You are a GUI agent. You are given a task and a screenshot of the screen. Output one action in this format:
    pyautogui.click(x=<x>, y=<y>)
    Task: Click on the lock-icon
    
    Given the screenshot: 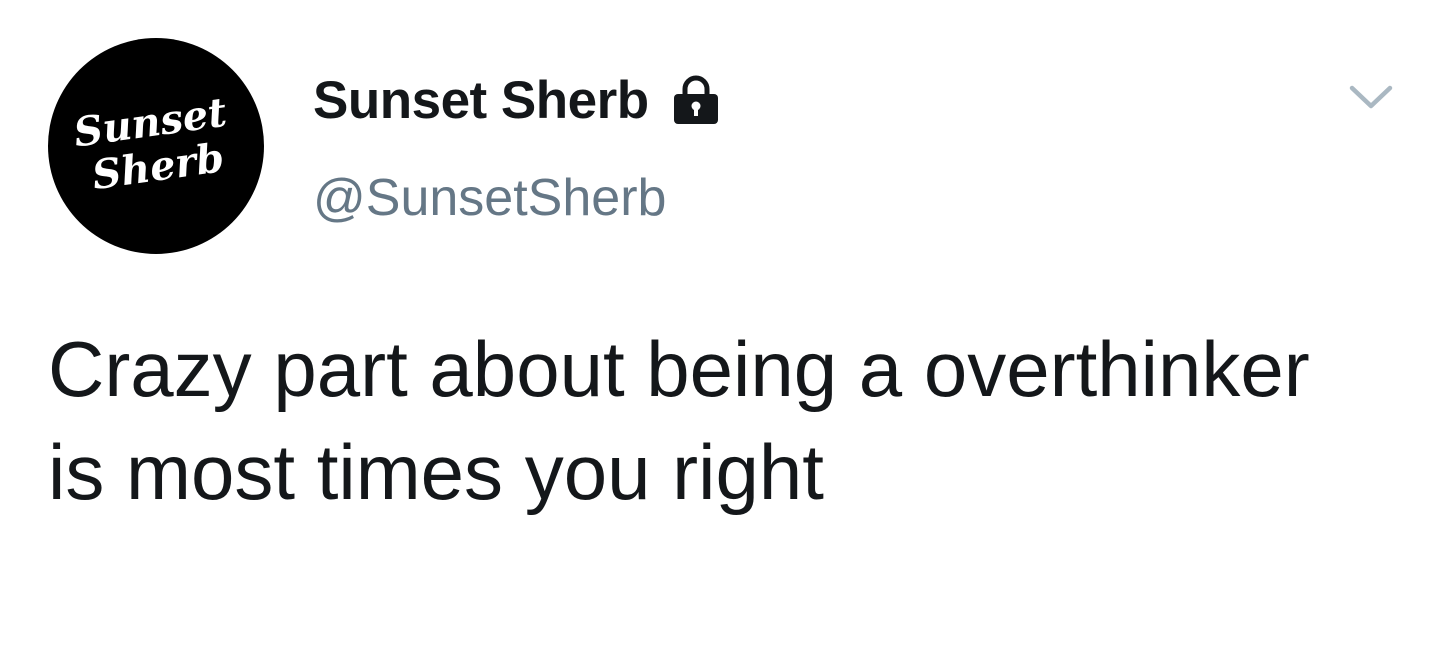 What is the action you would take?
    pyautogui.click(x=696, y=100)
    